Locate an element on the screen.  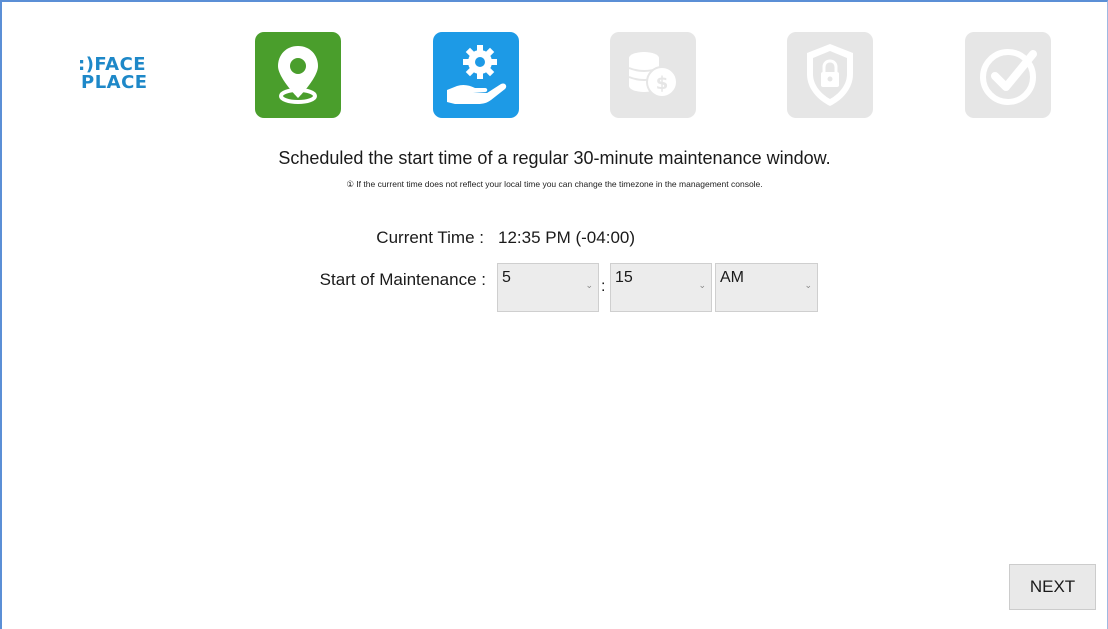
step-maintenance is located at coordinates (476, 75).